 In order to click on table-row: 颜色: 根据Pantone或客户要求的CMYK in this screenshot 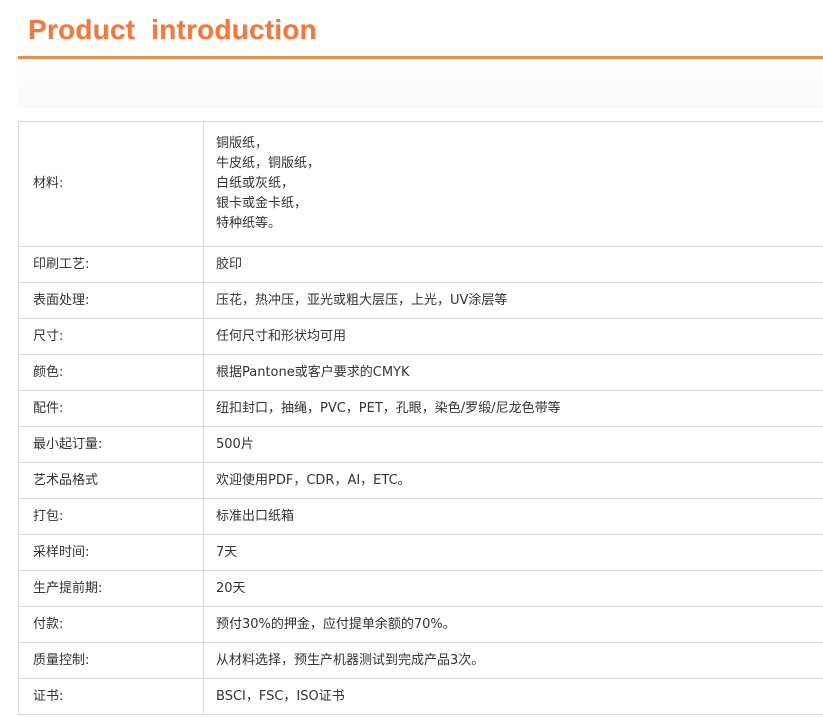, I will do `click(420, 372)`.